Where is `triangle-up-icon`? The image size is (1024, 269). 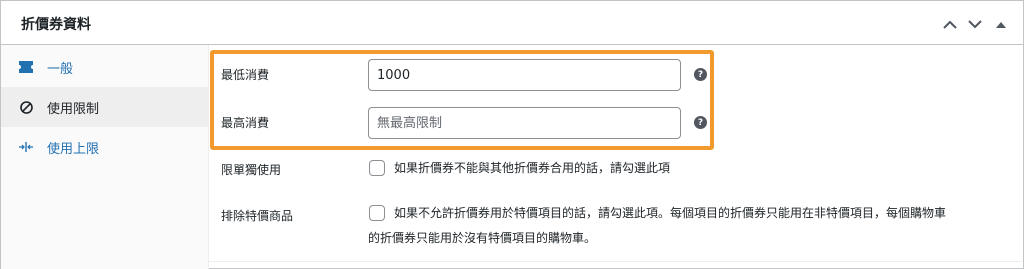 triangle-up-icon is located at coordinates (1001, 24).